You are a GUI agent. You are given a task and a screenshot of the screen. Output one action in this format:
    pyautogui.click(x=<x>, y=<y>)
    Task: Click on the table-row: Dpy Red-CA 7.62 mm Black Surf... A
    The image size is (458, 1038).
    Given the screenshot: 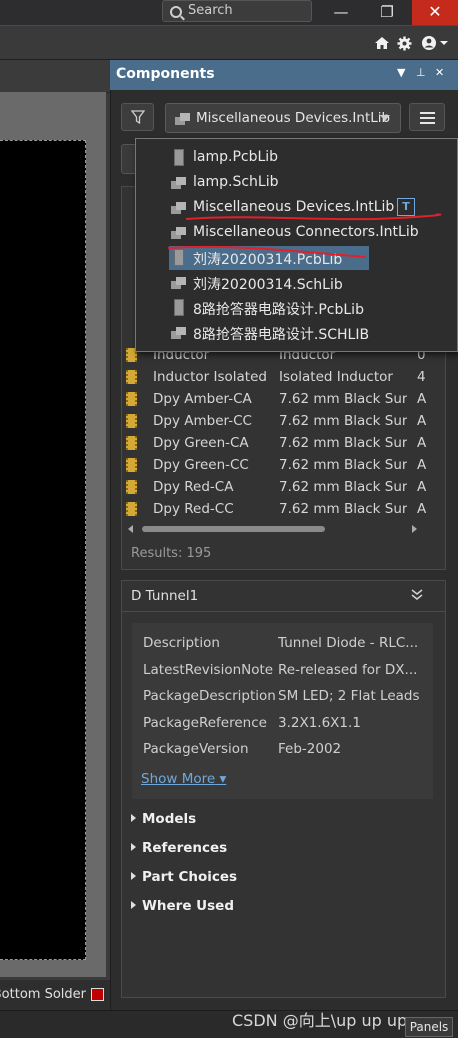 What is the action you would take?
    pyautogui.click(x=283, y=488)
    